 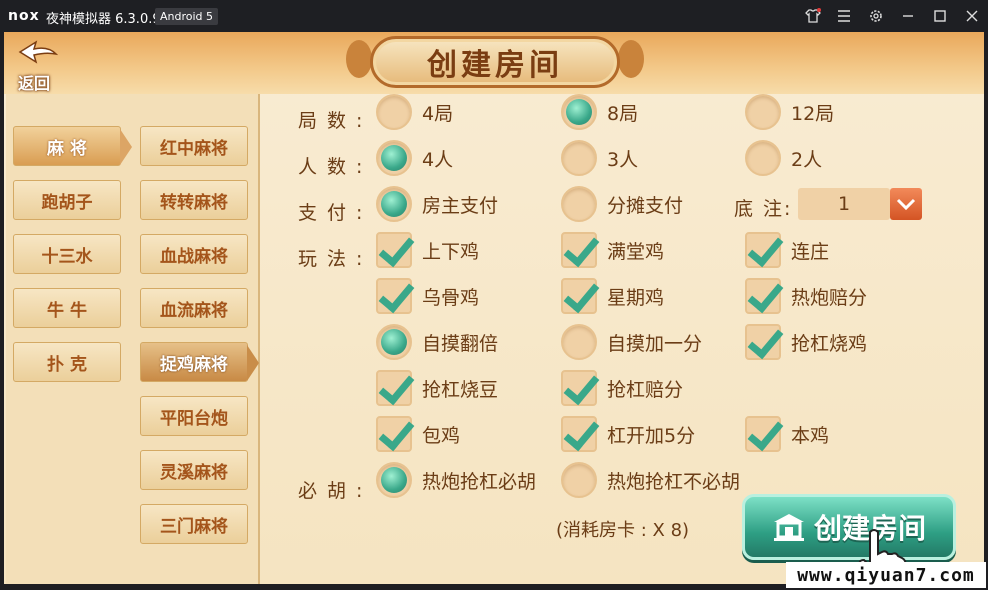 What do you see at coordinates (829, 297) in the screenshot?
I see `option-label: 热炮赔分` at bounding box center [829, 297].